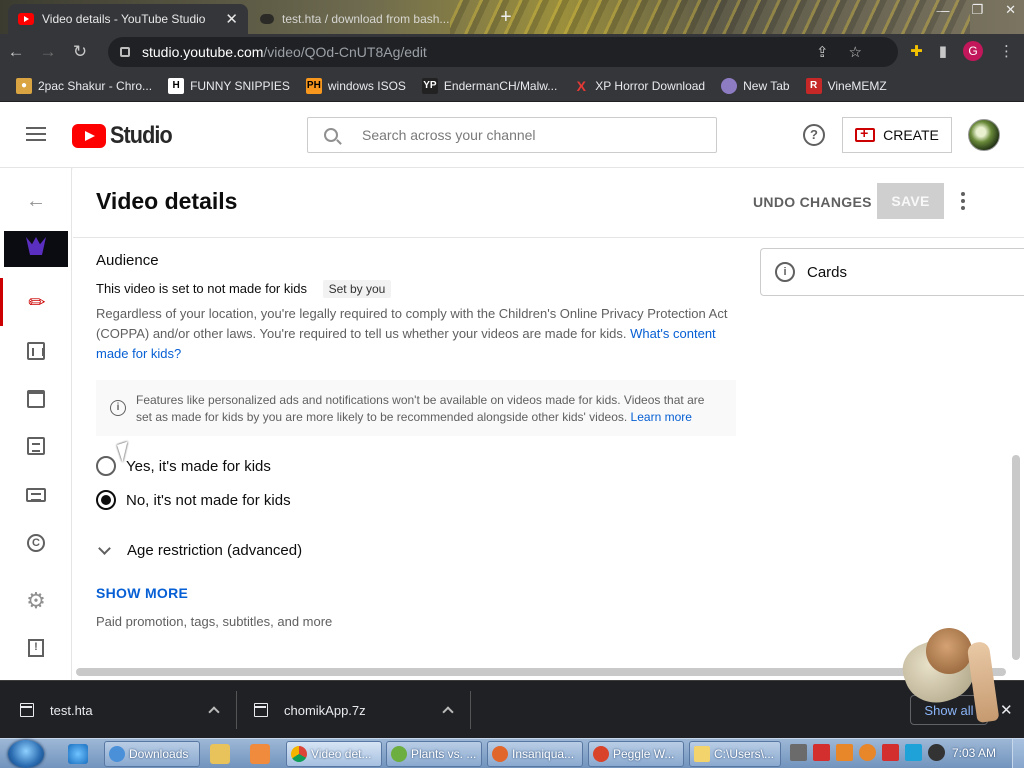 The height and width of the screenshot is (768, 1024). I want to click on restore-icon: ❐, so click(977, 10).